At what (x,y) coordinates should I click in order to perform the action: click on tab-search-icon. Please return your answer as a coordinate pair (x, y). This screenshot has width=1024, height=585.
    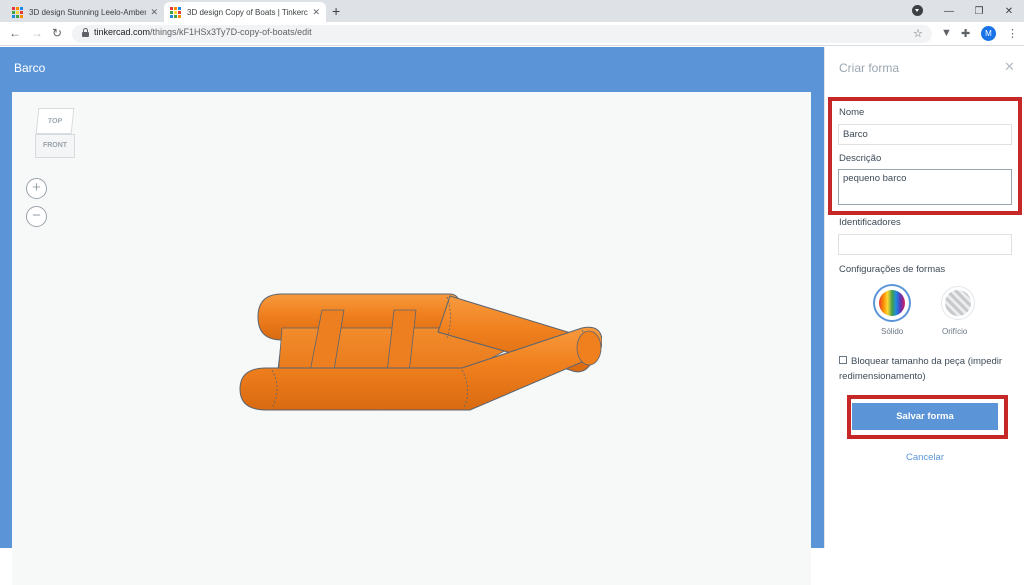
    Looking at the image, I should click on (917, 10).